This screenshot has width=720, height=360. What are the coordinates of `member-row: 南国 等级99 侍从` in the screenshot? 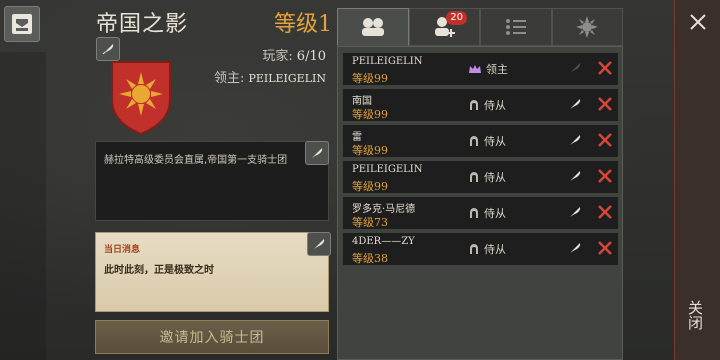 It's located at (480, 105).